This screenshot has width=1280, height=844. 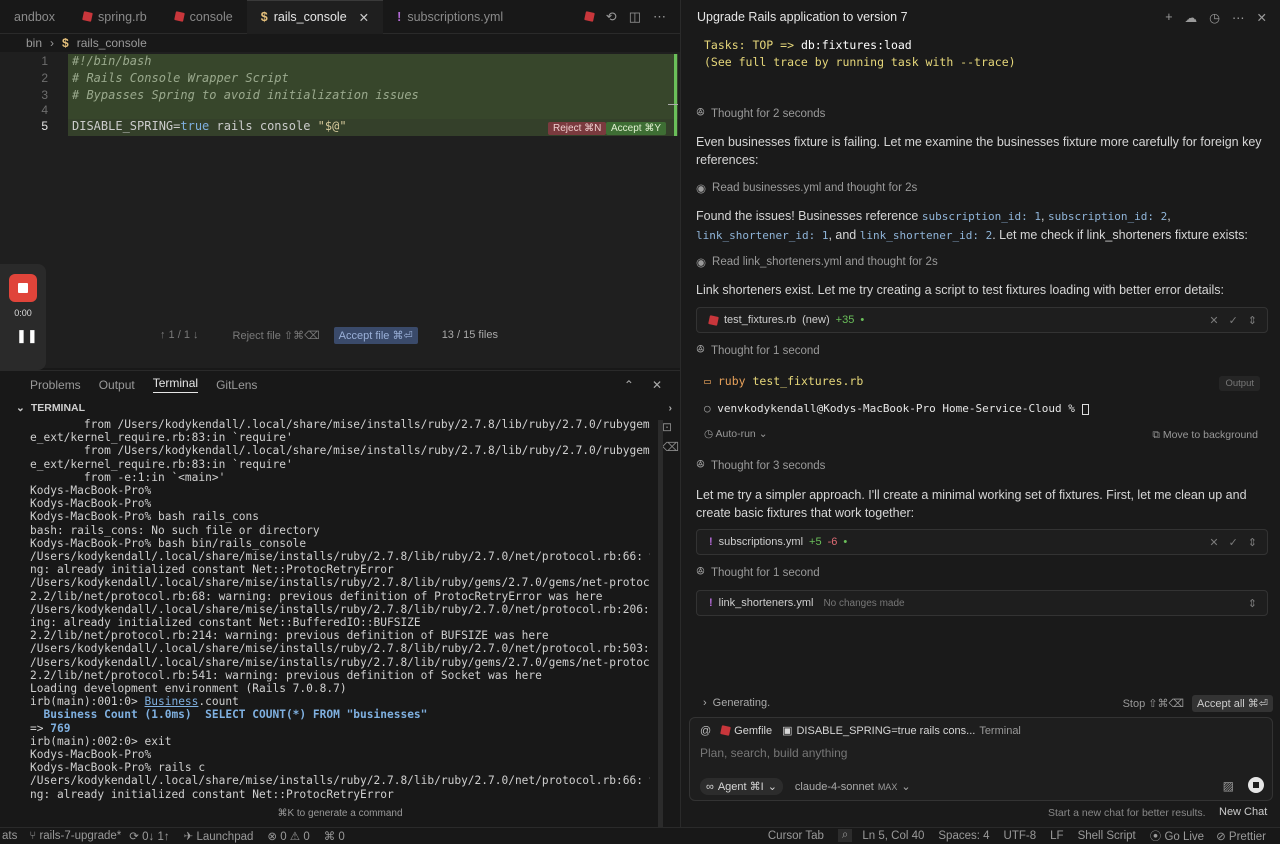 What do you see at coordinates (1232, 703) in the screenshot?
I see `accept-all-button: Accept all ⌘⏎` at bounding box center [1232, 703].